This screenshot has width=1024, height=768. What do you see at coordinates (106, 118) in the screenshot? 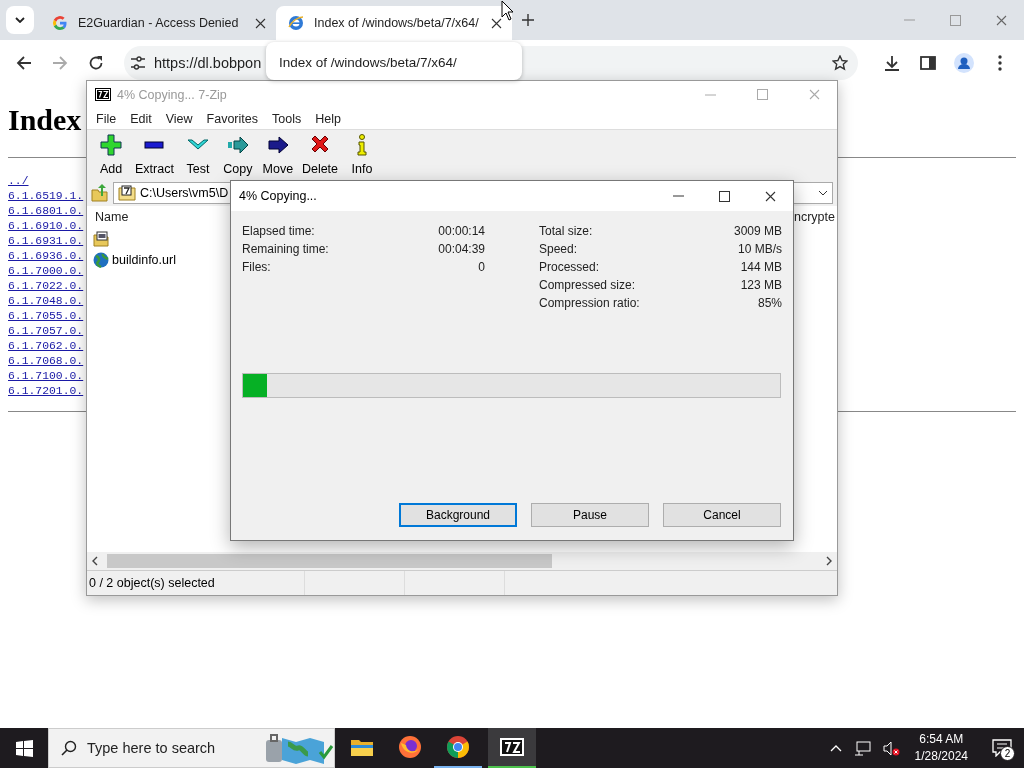
I see `menu-item: File` at bounding box center [106, 118].